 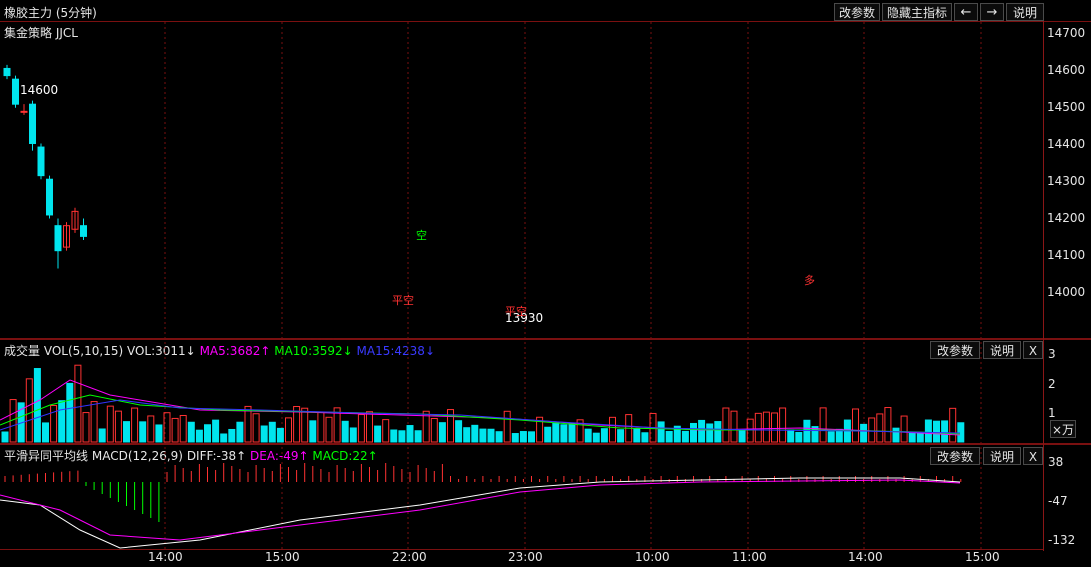 I want to click on signal-close-short-label: 平空, so click(x=403, y=300).